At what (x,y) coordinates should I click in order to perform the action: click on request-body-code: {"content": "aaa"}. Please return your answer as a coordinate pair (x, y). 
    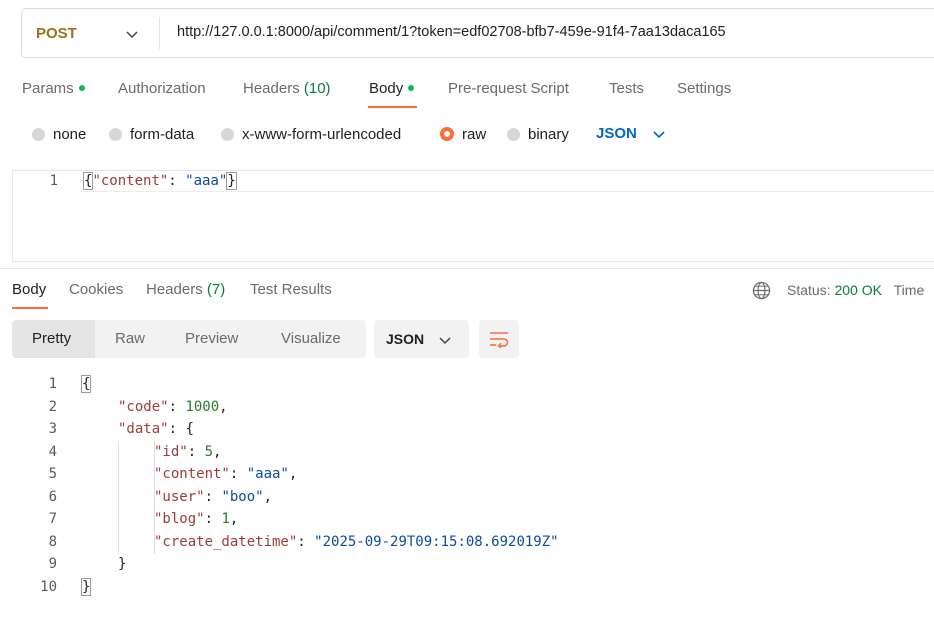
    Looking at the image, I should click on (159, 181).